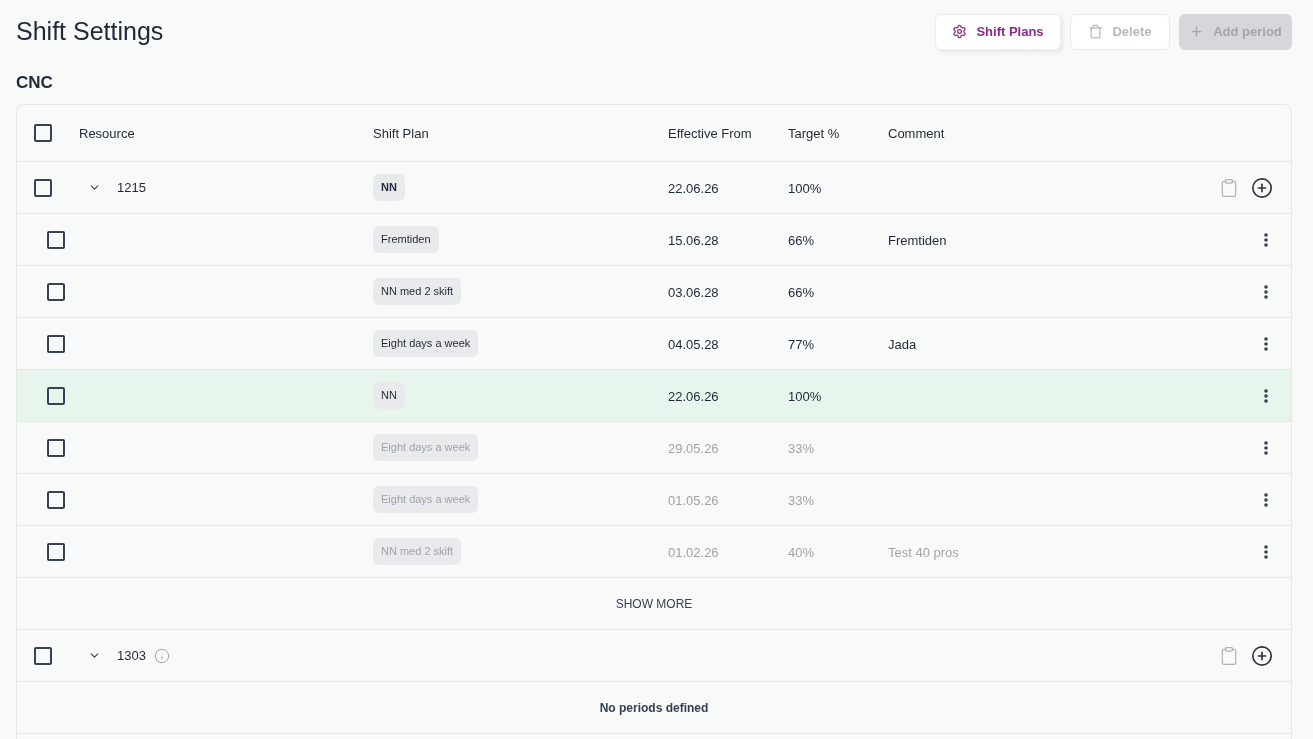  I want to click on trash-icon, so click(1096, 32).